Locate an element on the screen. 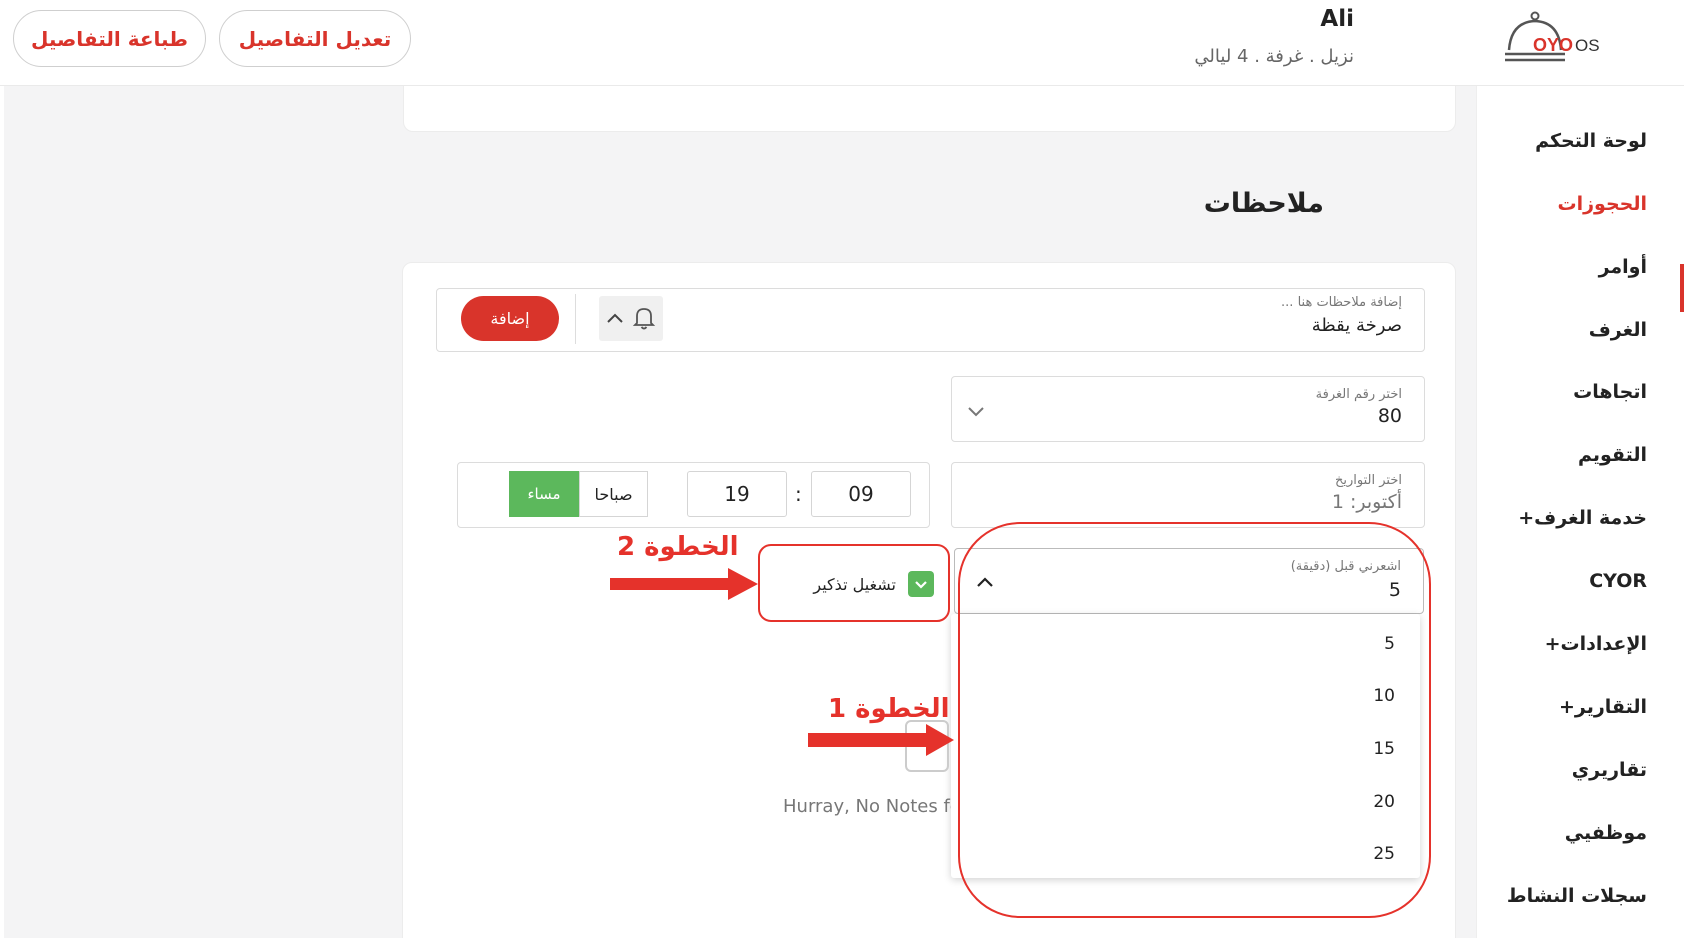  date-select: اختر التواريخ أكتوبر: 1 is located at coordinates (1188, 495).